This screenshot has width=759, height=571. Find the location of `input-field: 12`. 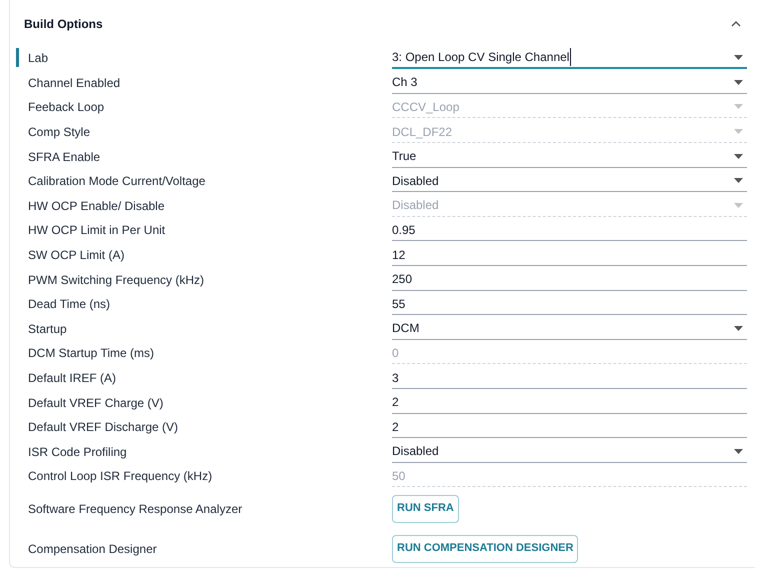

input-field: 12 is located at coordinates (569, 255).